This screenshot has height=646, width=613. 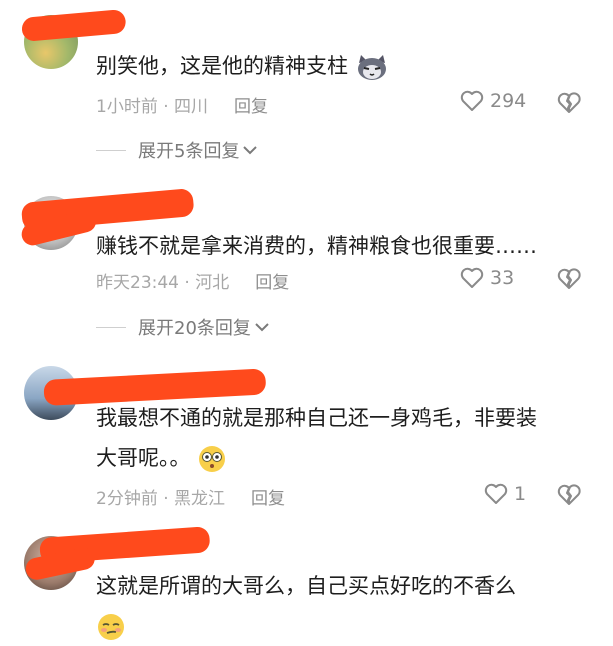 I want to click on comment-meta: 昨天23:44 · 河北 回复, so click(x=192, y=280).